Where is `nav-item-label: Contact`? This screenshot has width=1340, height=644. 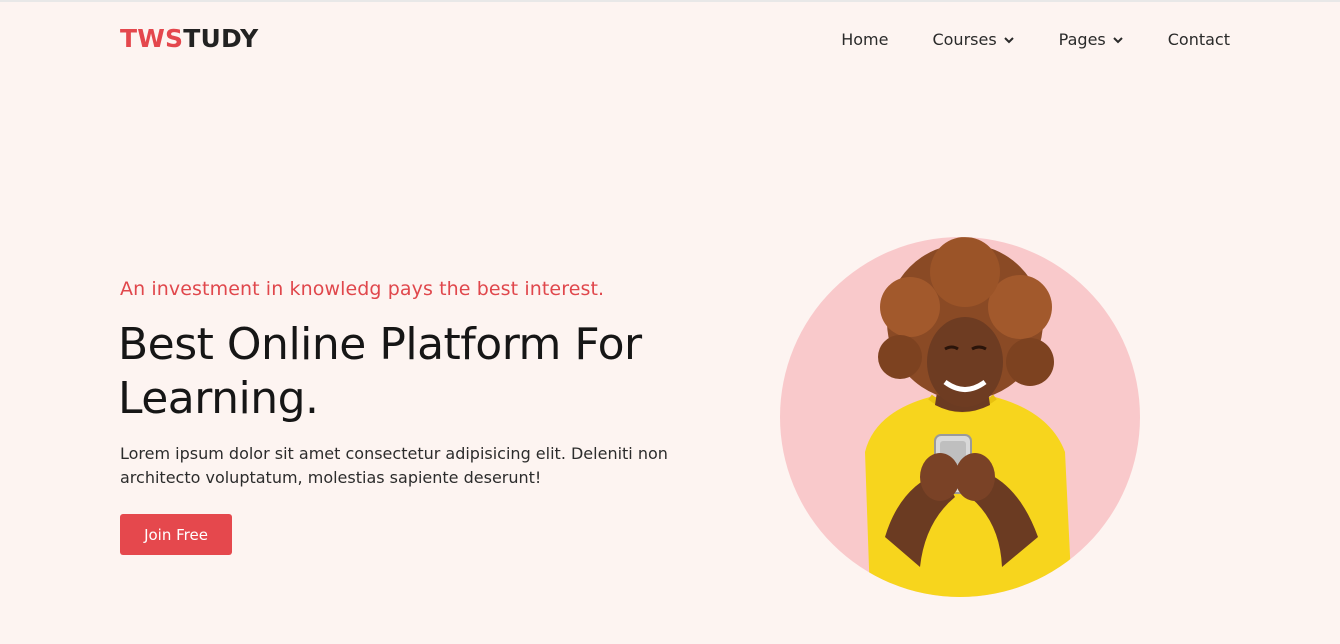
nav-item-label: Contact is located at coordinates (1198, 39).